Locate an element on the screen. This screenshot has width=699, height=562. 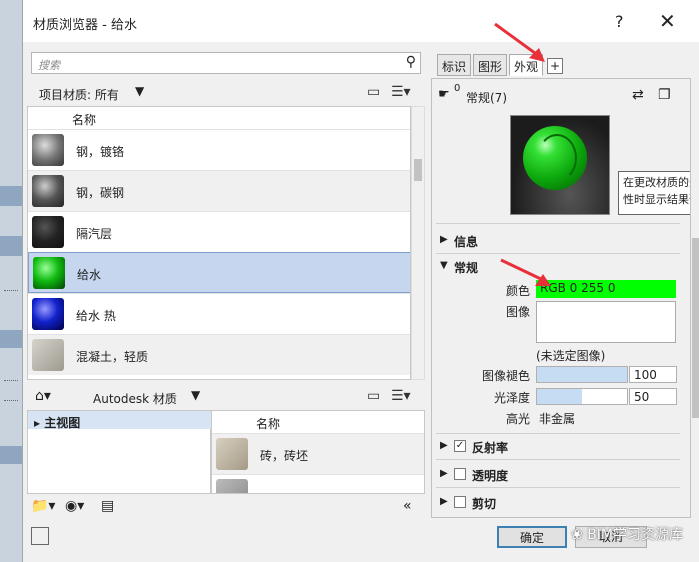
search-placeholder: 搜索 is located at coordinates (49, 65).